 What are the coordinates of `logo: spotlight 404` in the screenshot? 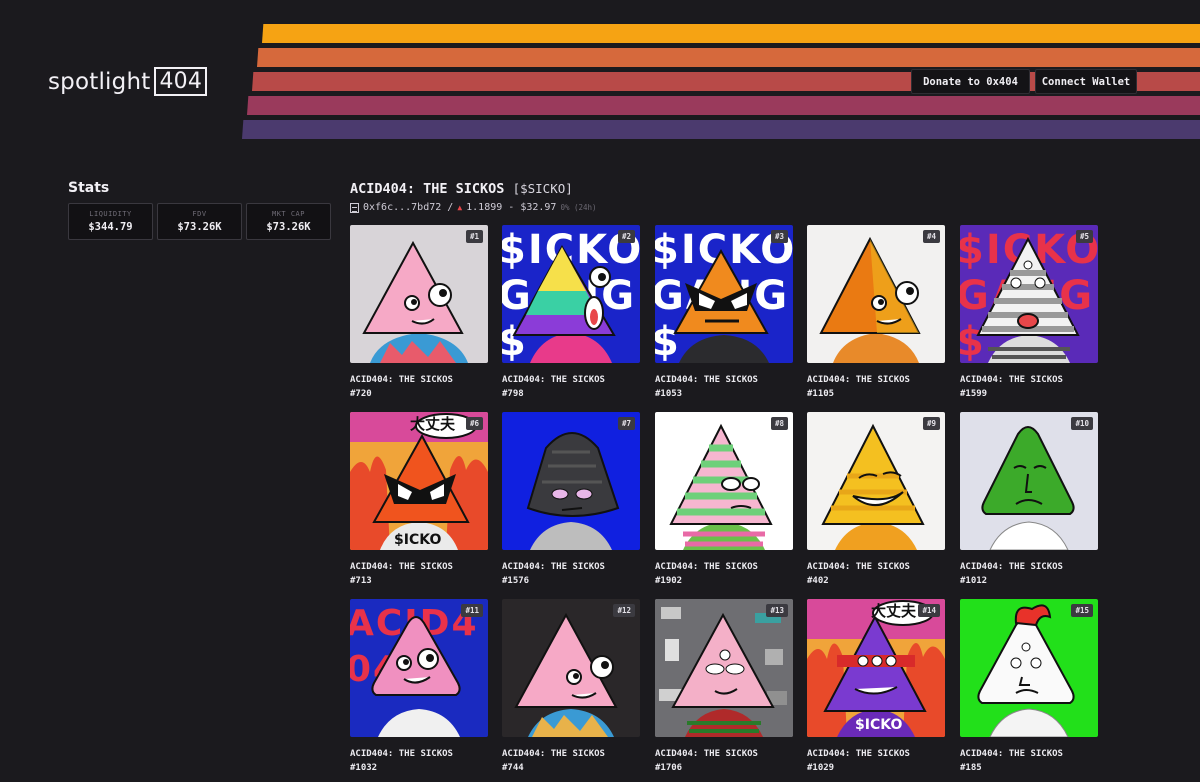 It's located at (128, 81).